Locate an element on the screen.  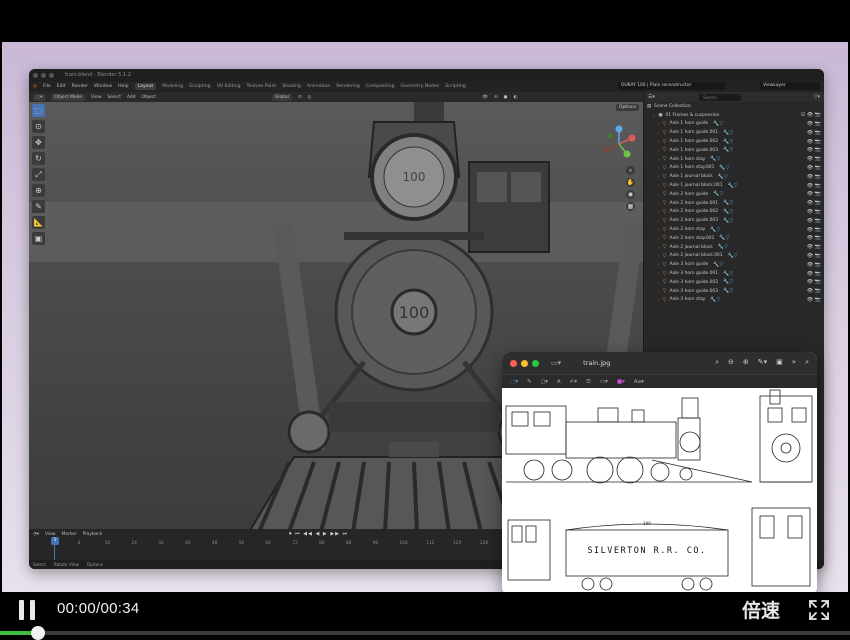
menu-file: File is located at coordinates (47, 86).